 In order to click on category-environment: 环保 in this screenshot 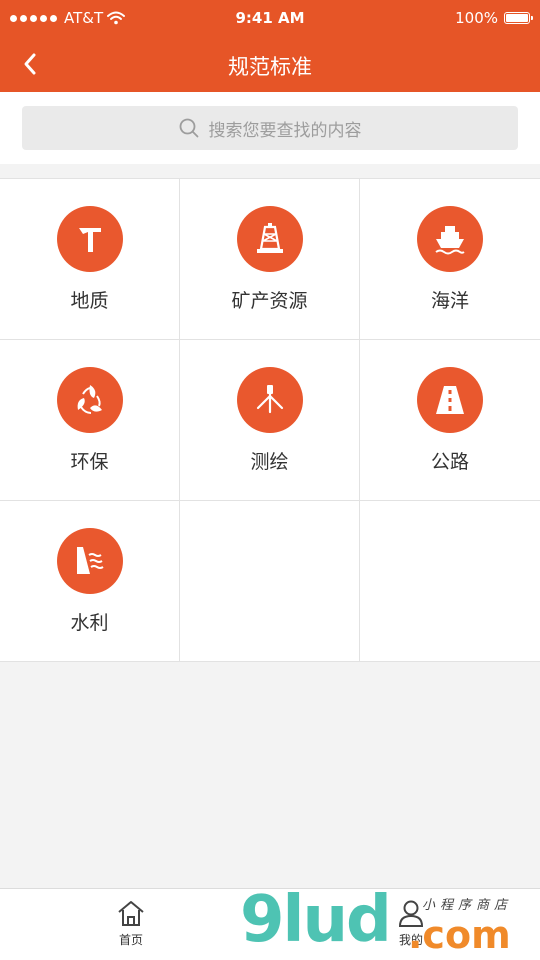, I will do `click(90, 420)`.